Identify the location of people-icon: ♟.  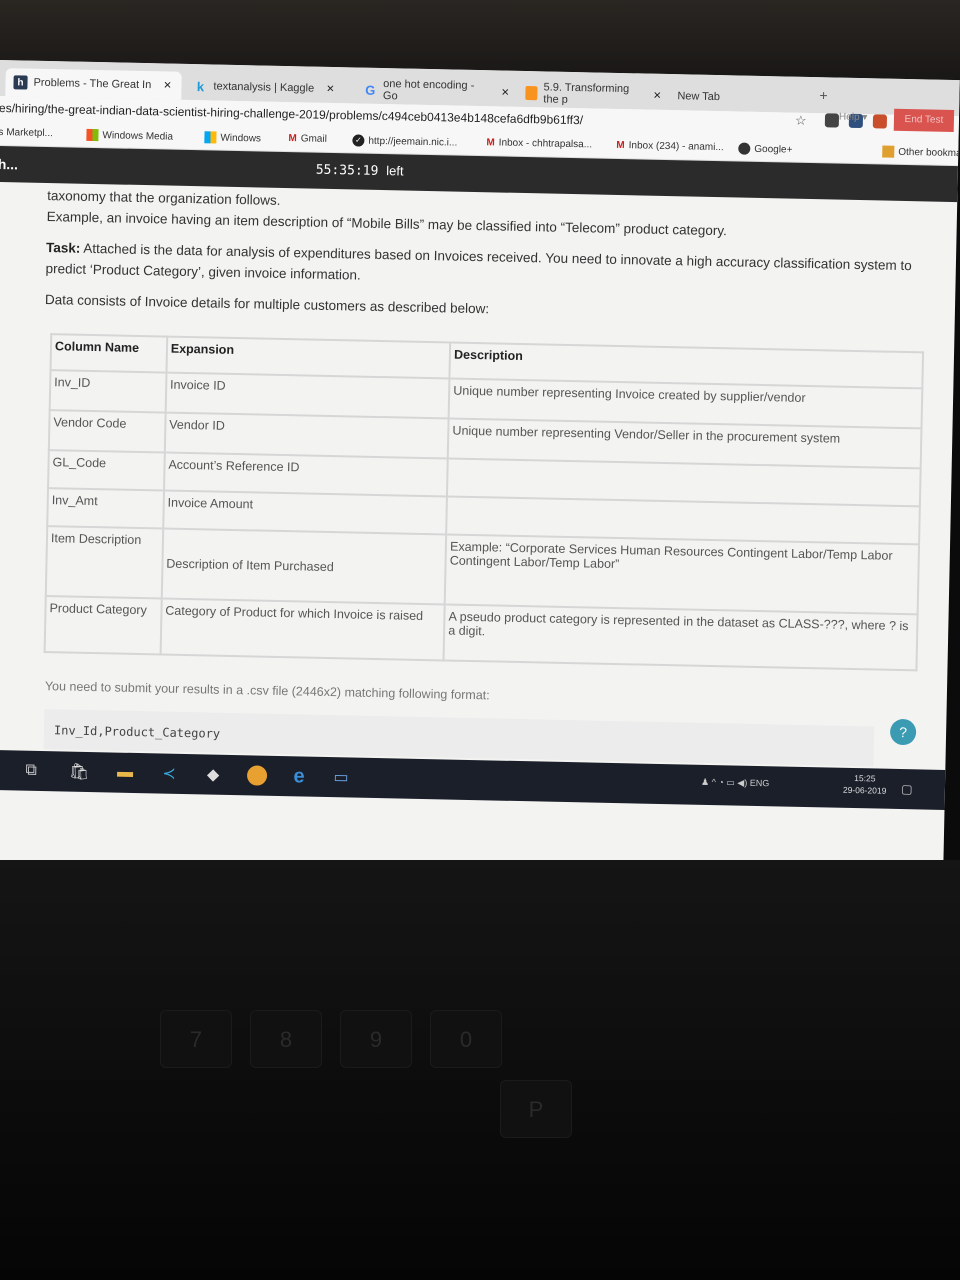
(705, 782).